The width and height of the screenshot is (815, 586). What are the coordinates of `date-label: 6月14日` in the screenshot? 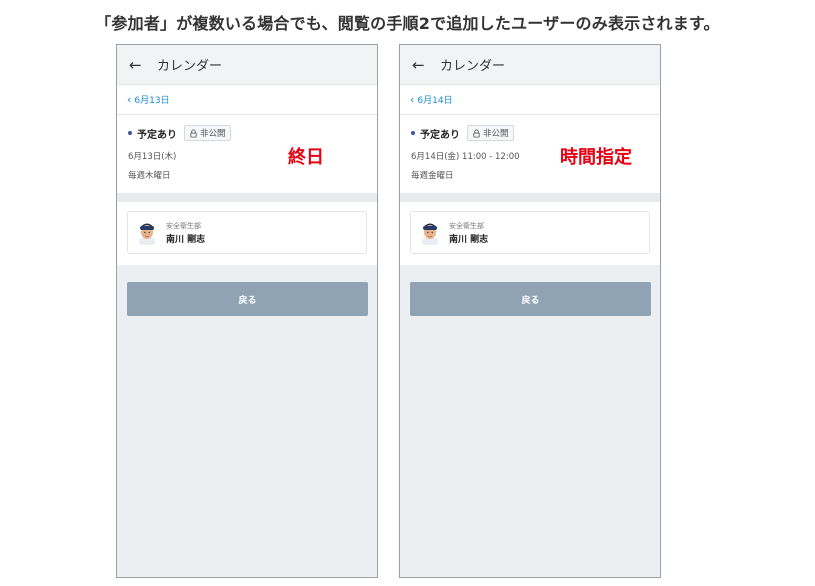 It's located at (435, 101).